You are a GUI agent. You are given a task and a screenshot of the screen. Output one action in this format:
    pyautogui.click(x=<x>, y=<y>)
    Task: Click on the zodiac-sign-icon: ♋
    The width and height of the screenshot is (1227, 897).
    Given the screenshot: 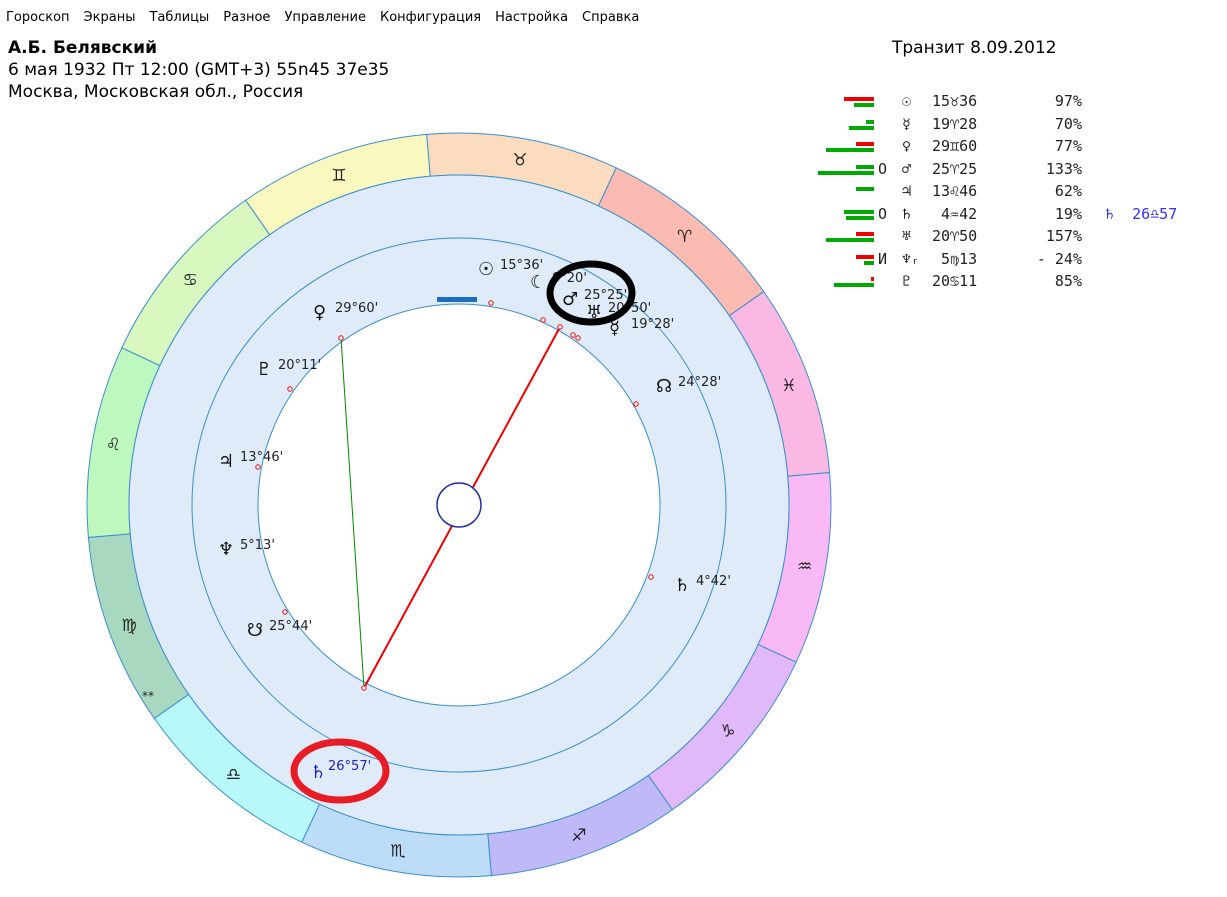 What is the action you would take?
    pyautogui.click(x=189, y=280)
    